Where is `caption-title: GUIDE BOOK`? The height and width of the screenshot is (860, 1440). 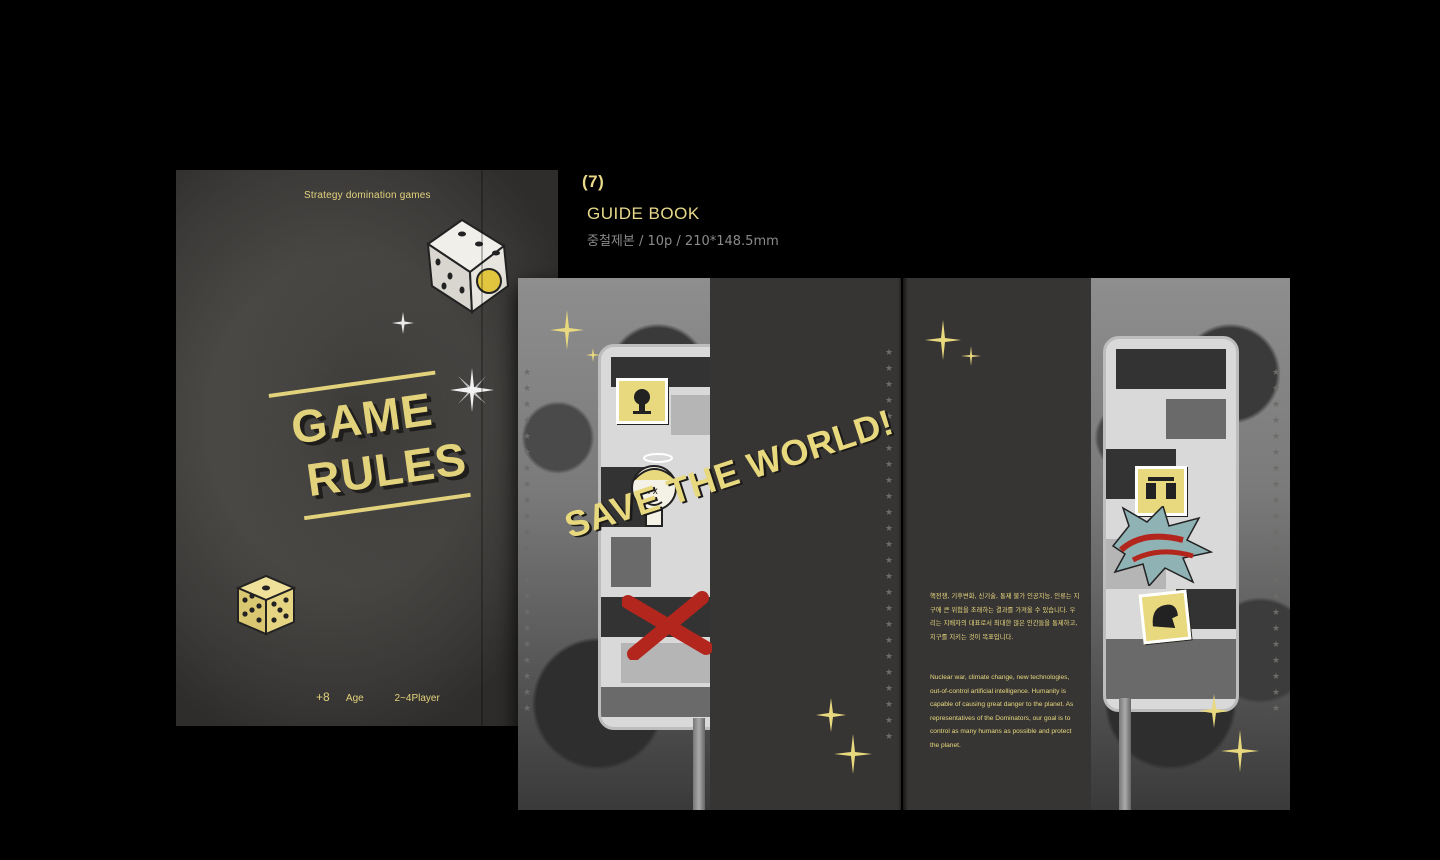
caption-title: GUIDE BOOK is located at coordinates (643, 213).